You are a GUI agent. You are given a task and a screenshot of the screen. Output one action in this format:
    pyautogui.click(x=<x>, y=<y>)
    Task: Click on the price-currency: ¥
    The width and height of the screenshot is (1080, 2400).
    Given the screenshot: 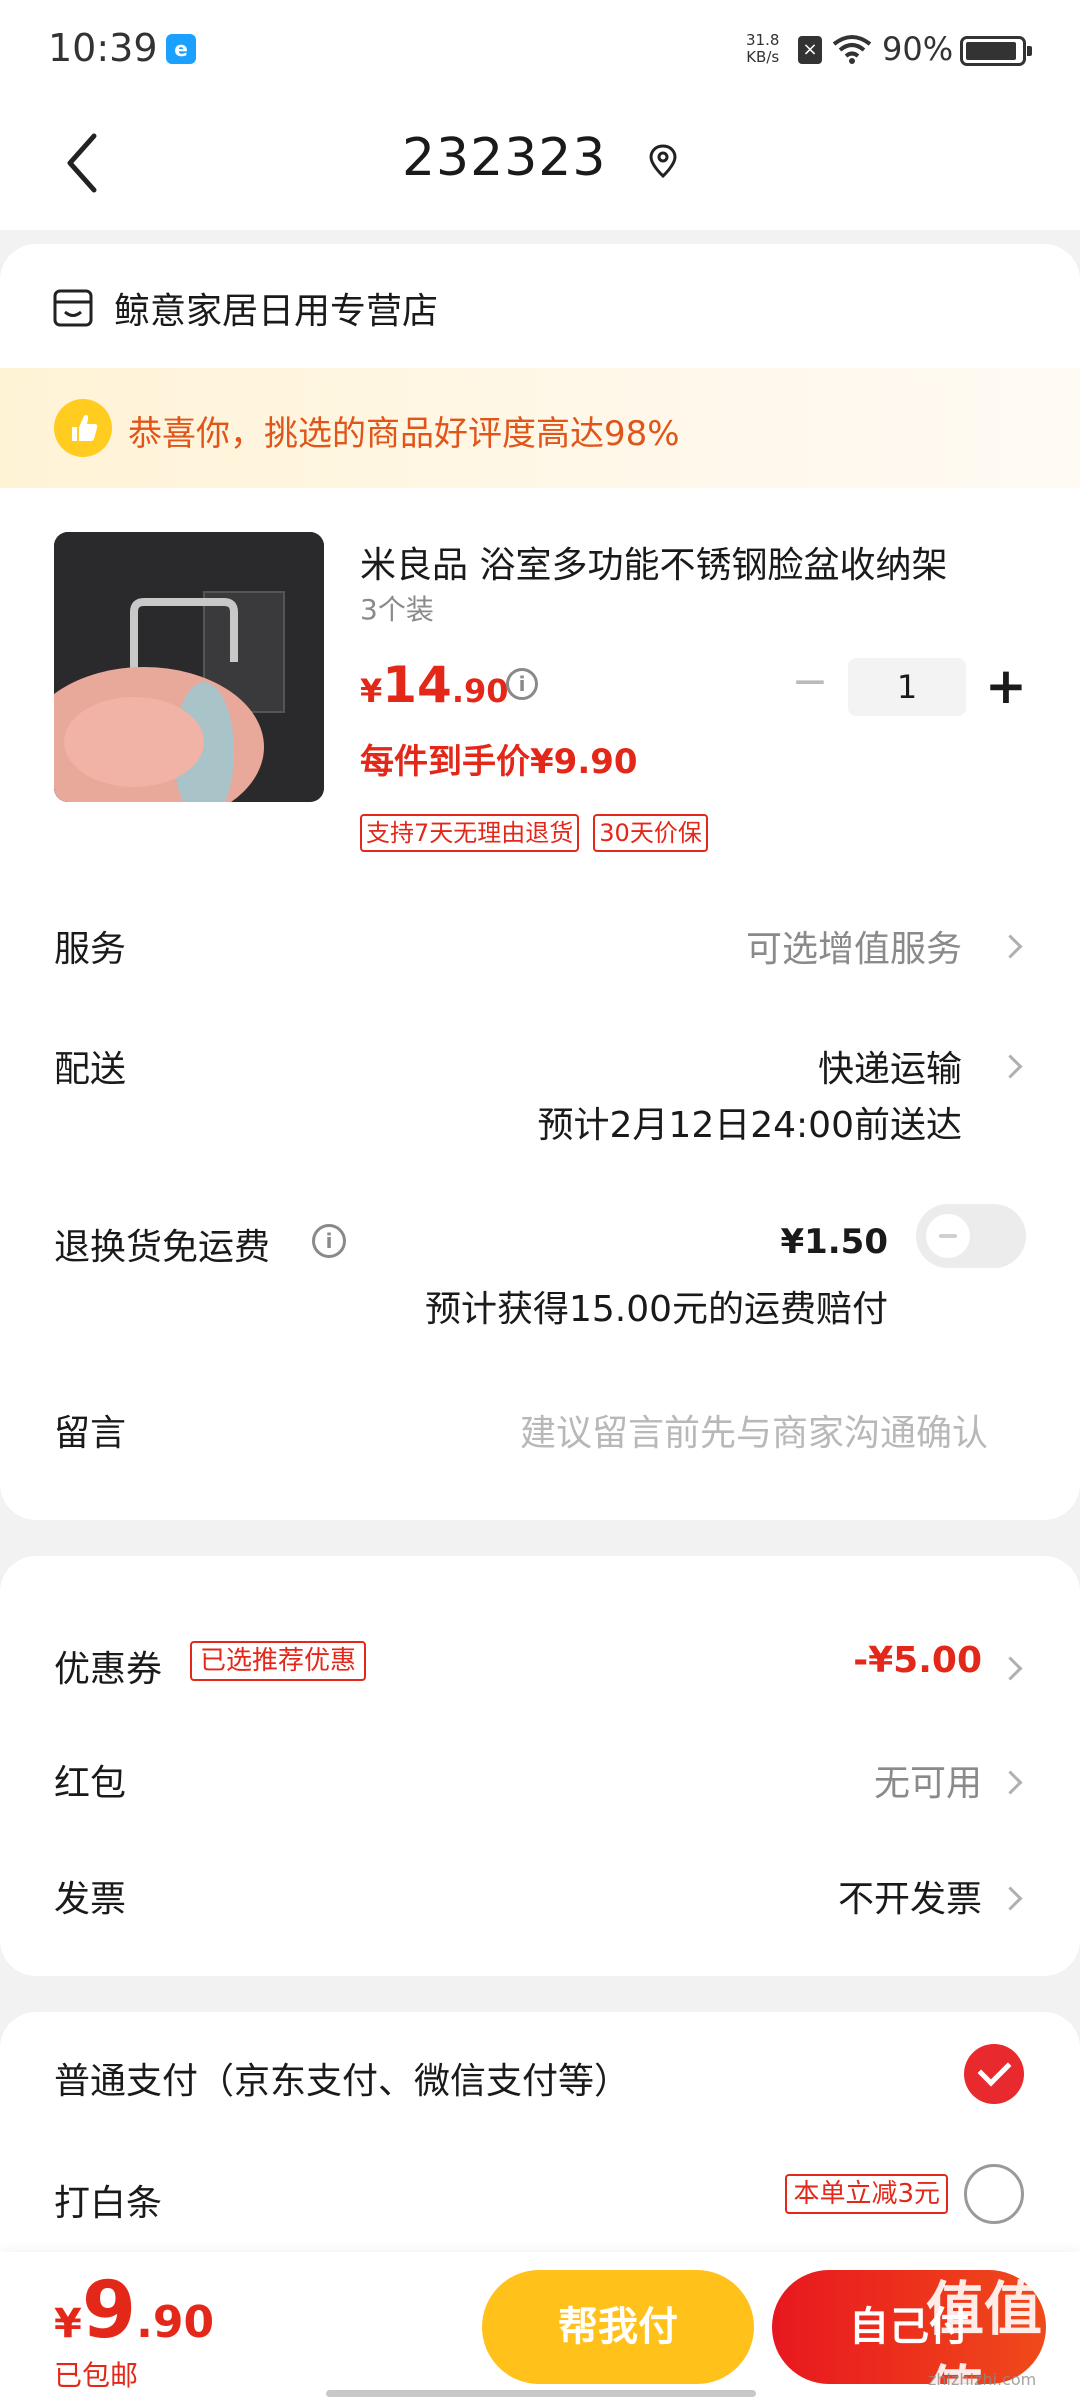 What is the action you would take?
    pyautogui.click(x=371, y=691)
    